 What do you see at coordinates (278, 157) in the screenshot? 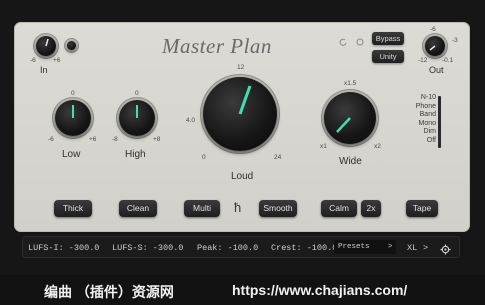
I see `loud-max: 24` at bounding box center [278, 157].